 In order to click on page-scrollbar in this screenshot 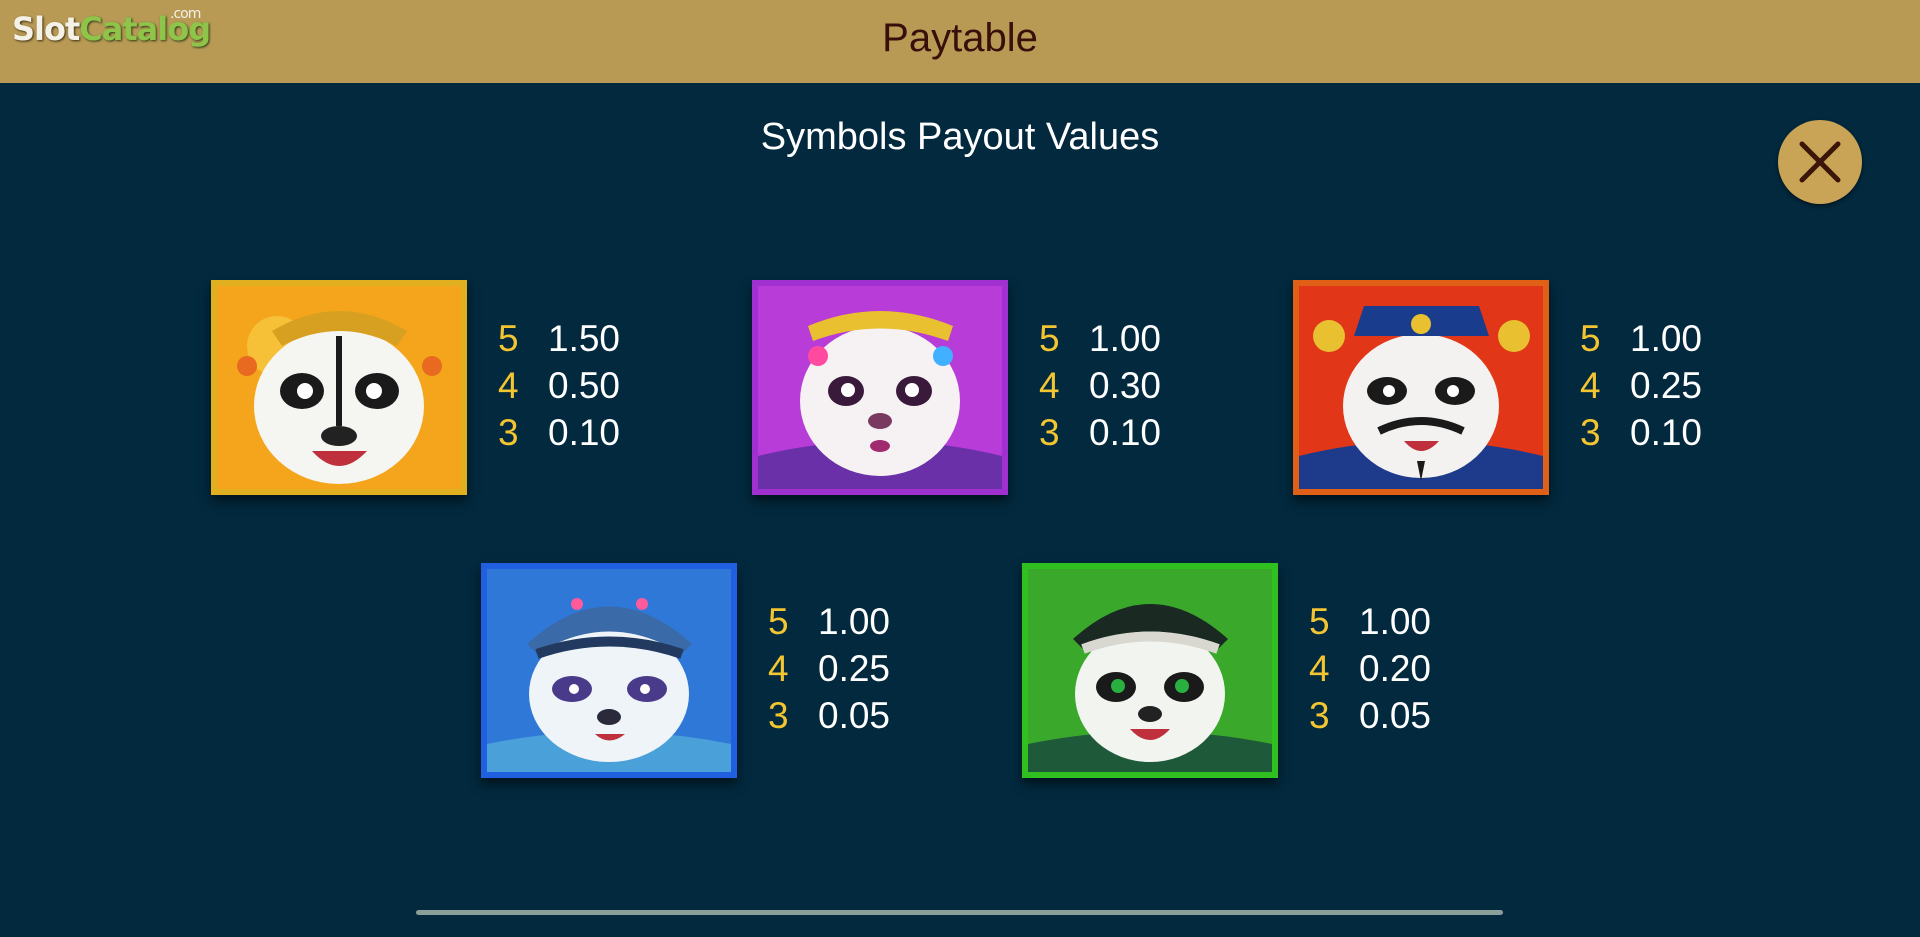, I will do `click(959, 912)`.